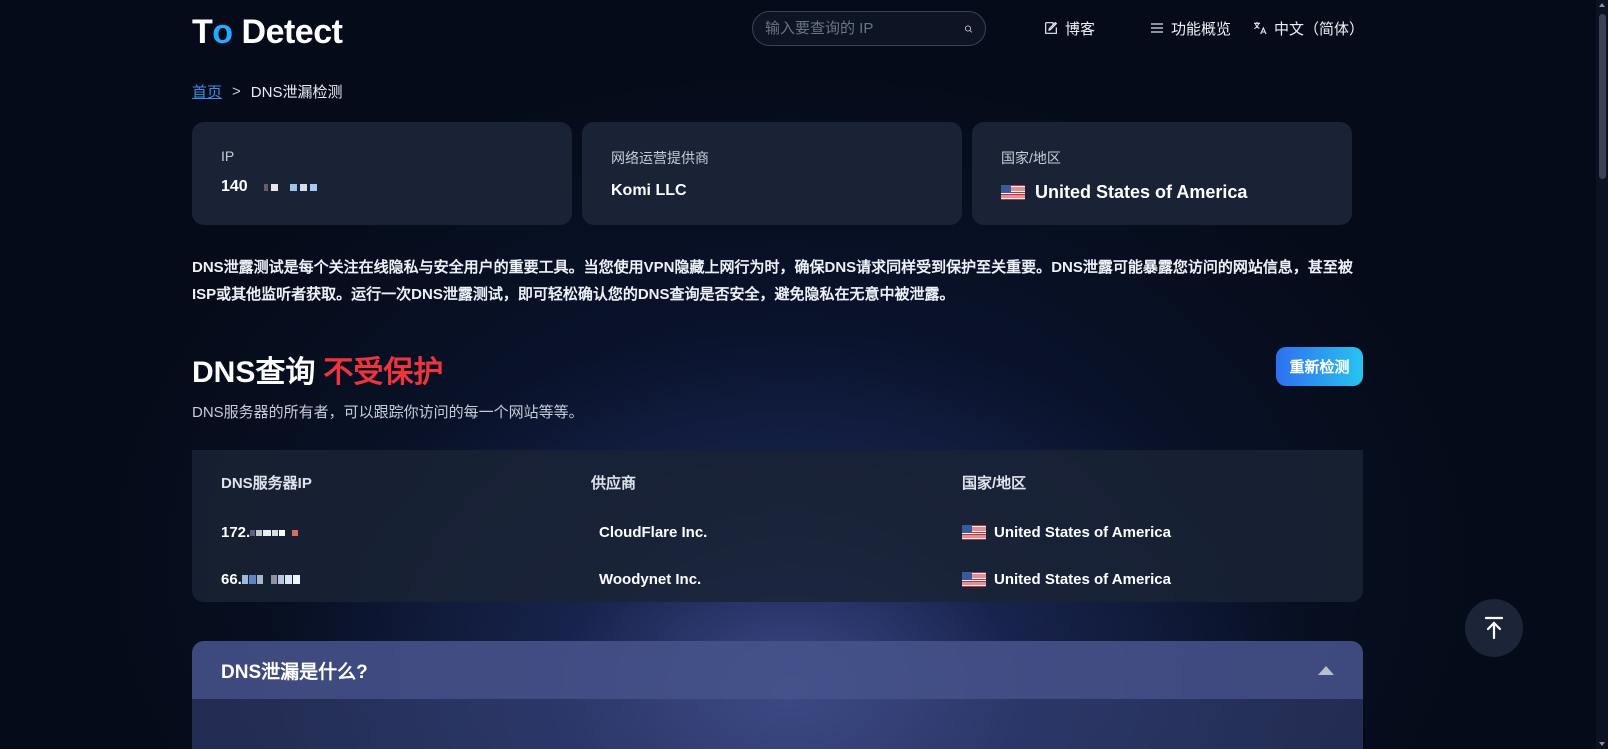  I want to click on table-row-2-ip-text: 66., so click(231, 579).